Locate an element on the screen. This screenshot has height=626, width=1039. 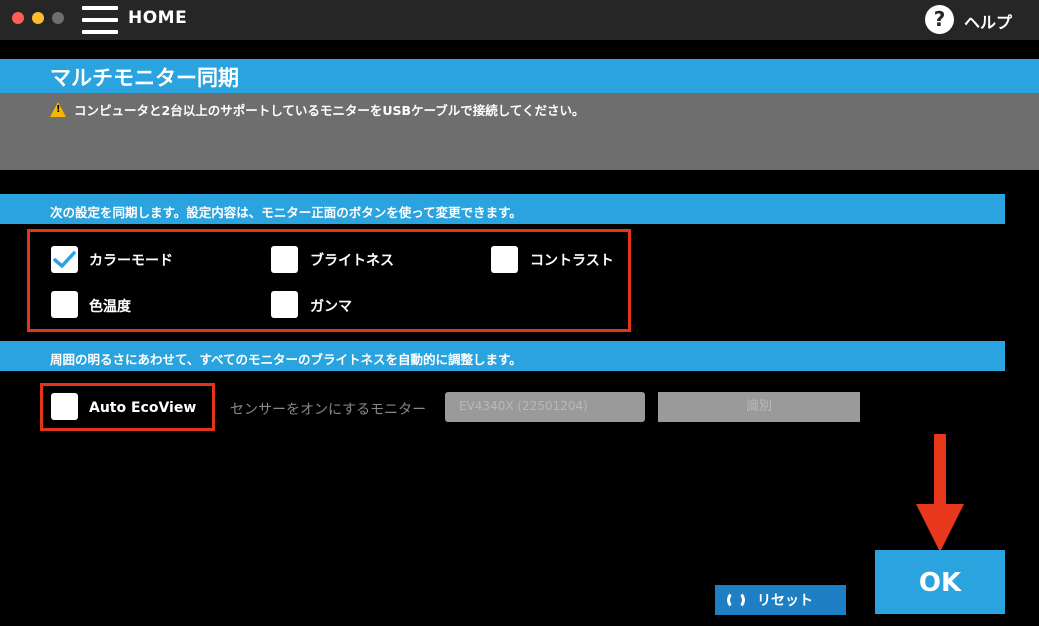
color-mode-checkbox is located at coordinates (64, 259).